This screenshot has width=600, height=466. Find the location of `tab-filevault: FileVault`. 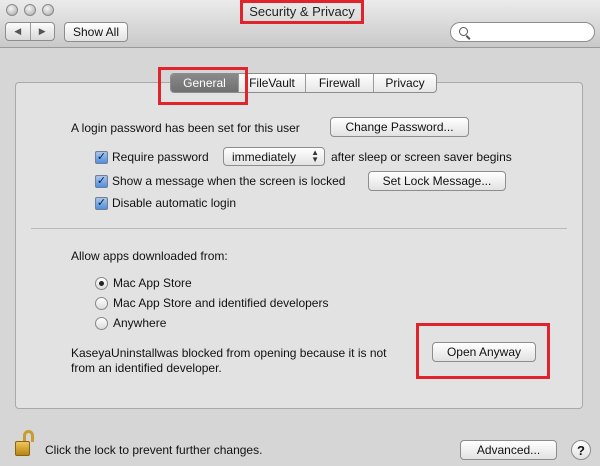

tab-filevault: FileVault is located at coordinates (271, 83).